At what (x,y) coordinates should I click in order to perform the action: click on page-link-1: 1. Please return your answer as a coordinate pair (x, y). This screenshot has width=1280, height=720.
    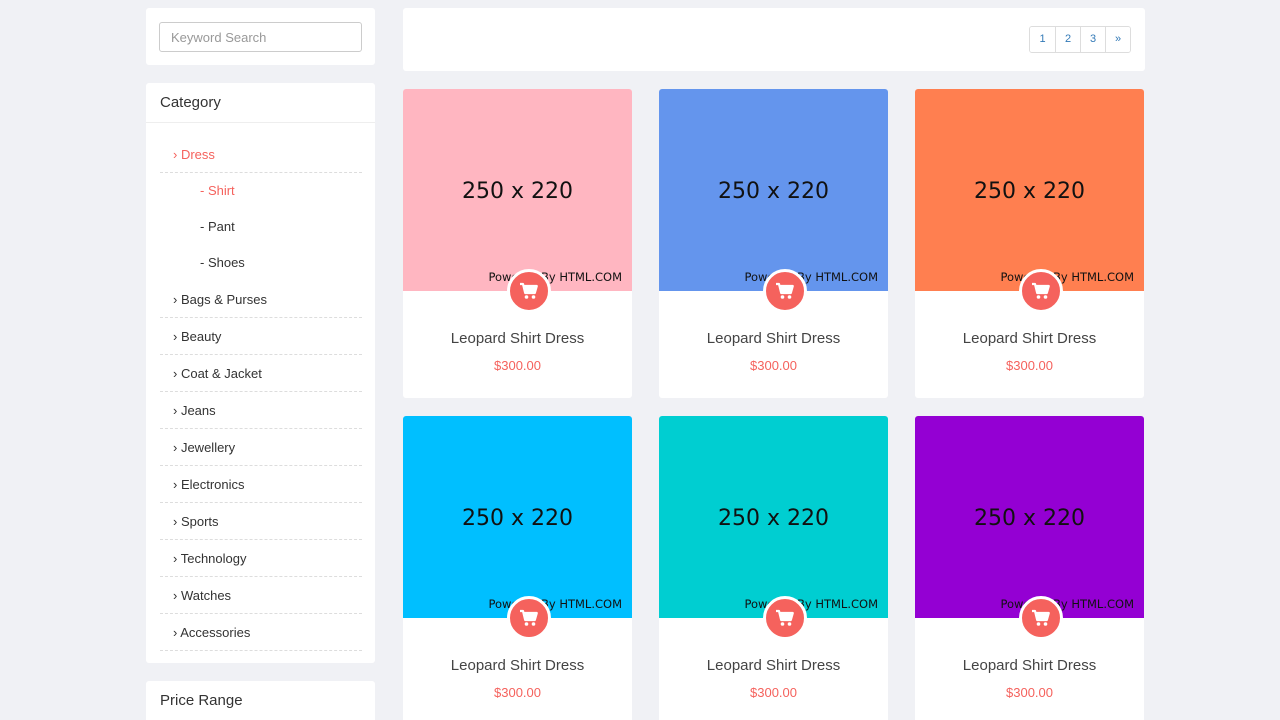
    Looking at the image, I should click on (1042, 39).